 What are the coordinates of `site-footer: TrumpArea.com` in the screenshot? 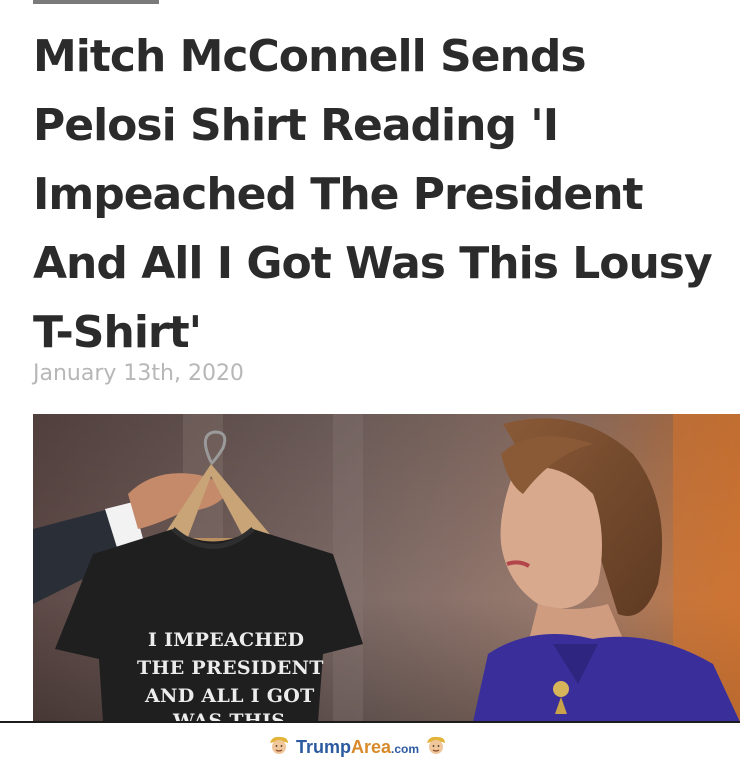 It's located at (370, 744).